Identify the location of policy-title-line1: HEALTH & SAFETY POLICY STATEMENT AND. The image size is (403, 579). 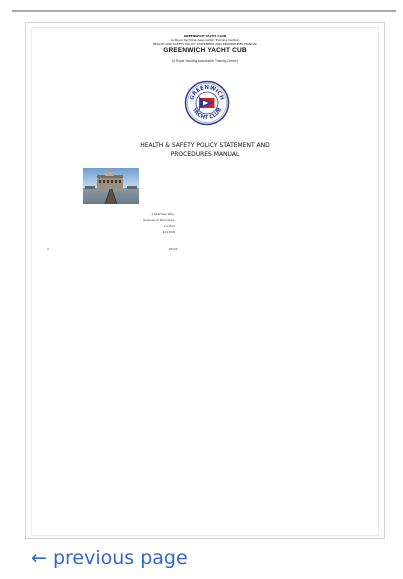
(205, 145).